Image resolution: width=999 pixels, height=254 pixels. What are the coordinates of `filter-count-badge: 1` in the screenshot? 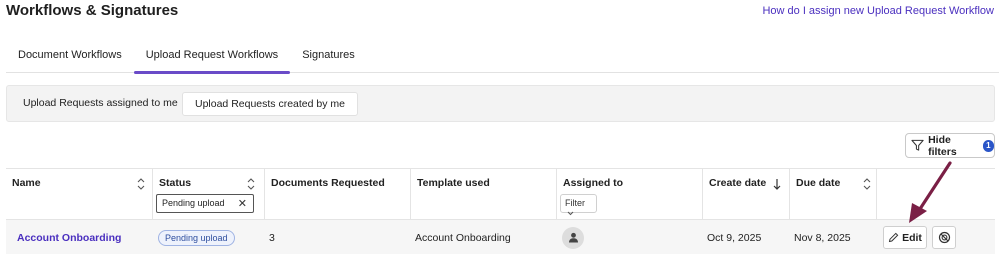 It's located at (988, 145).